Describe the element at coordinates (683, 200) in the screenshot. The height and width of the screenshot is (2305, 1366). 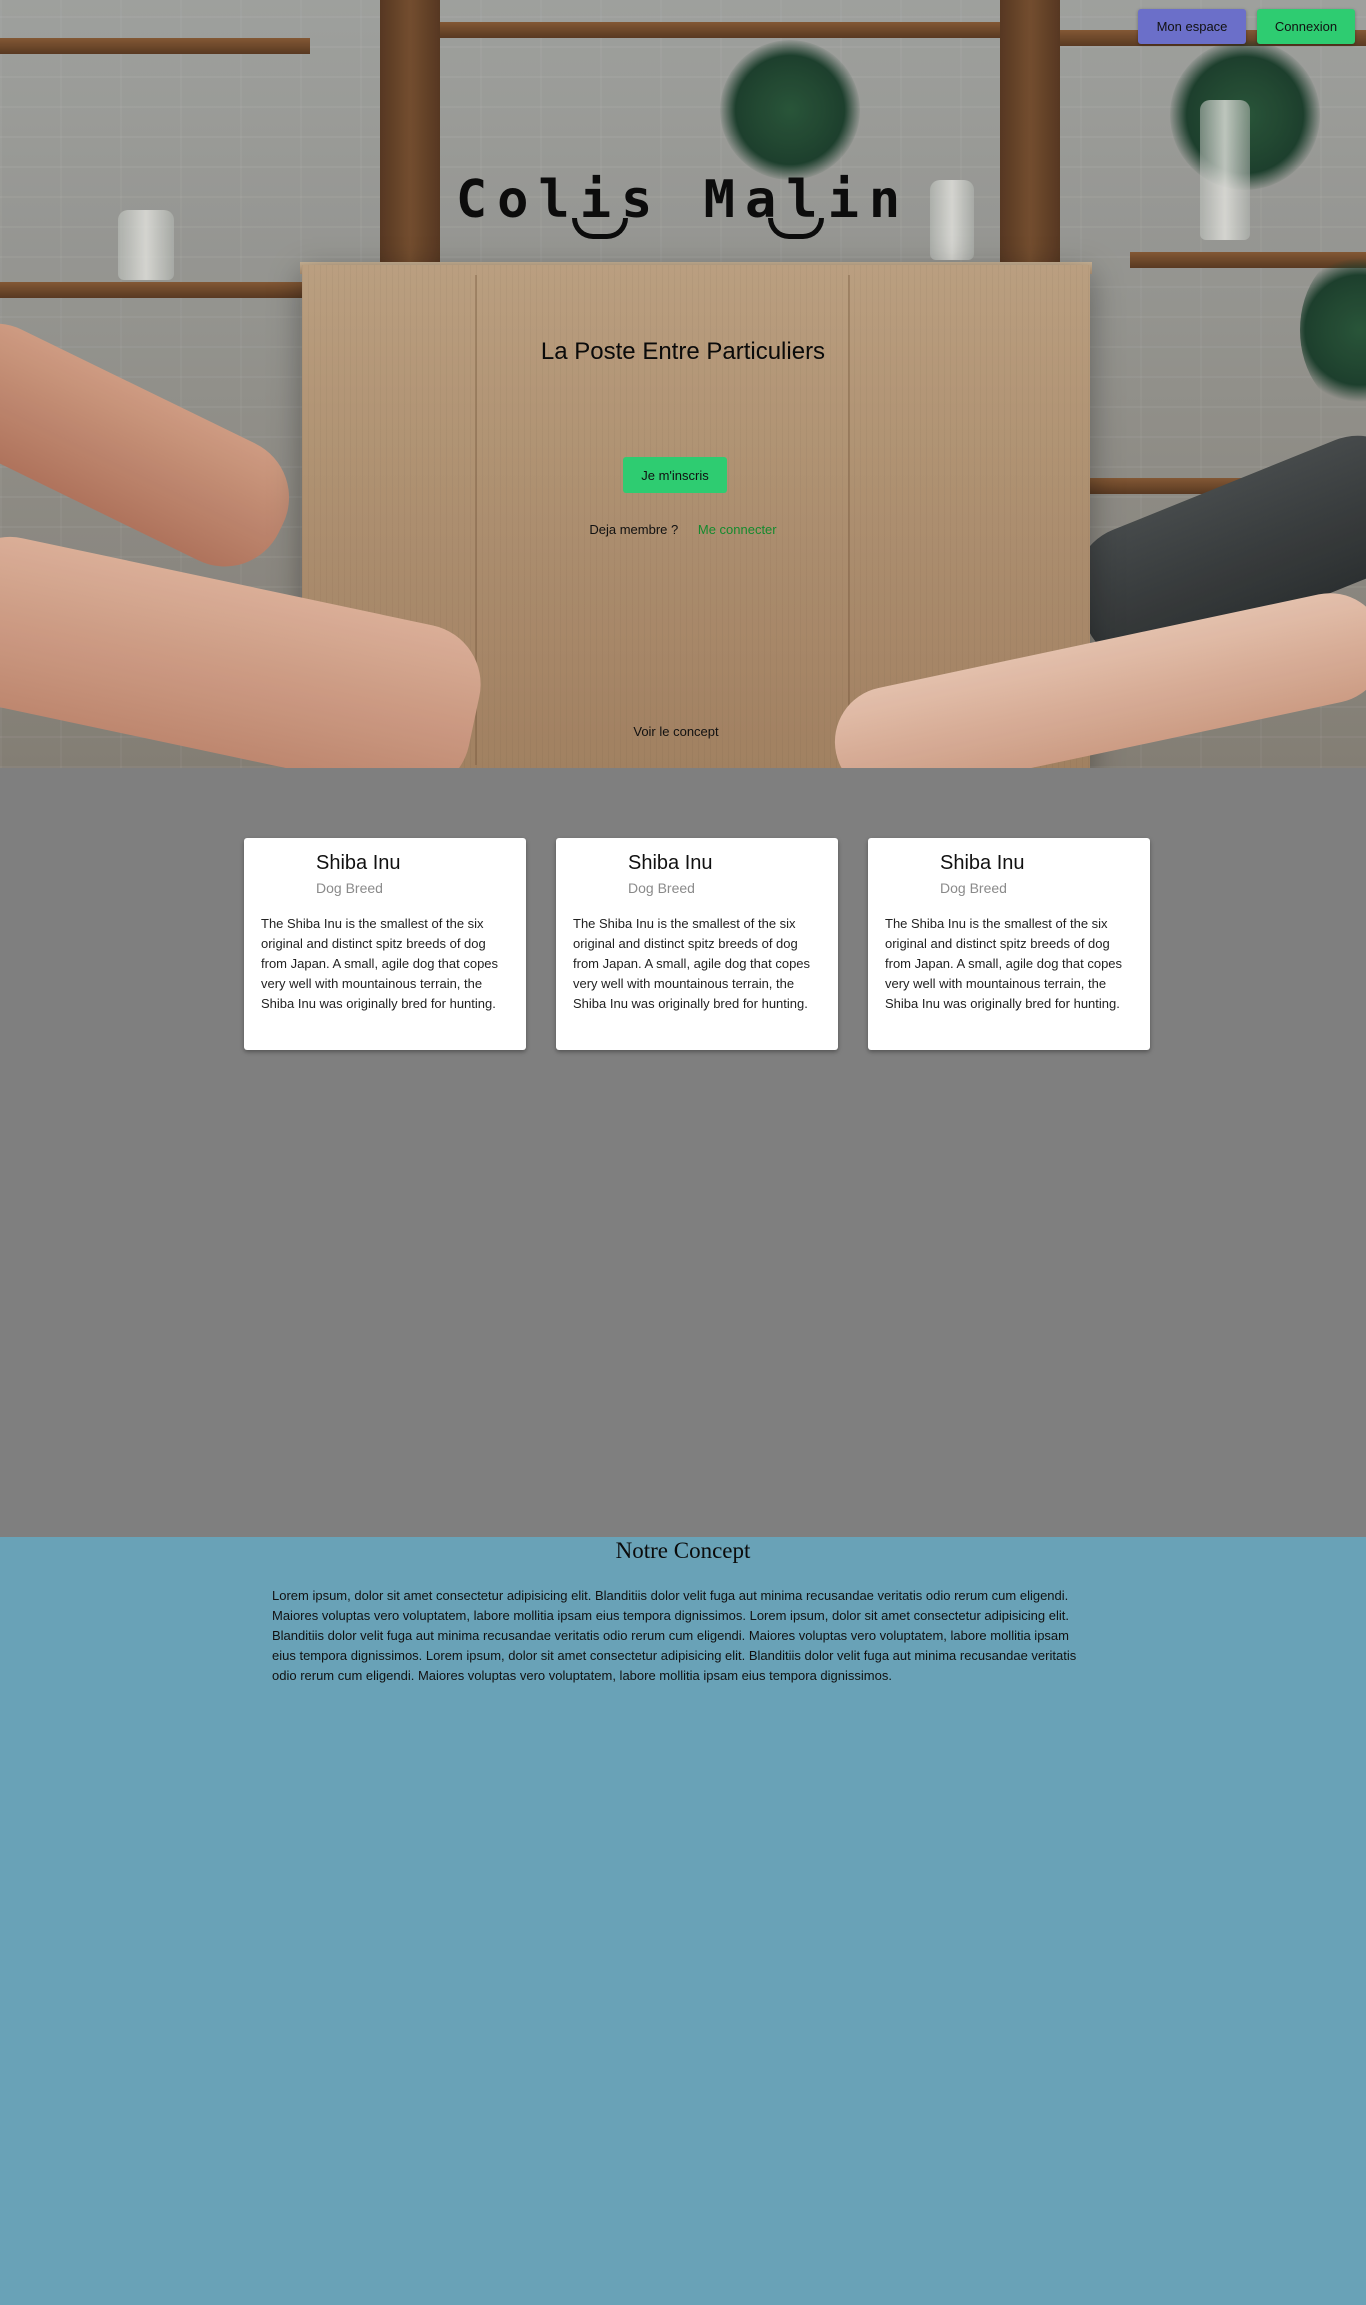
I see `site-logo: Colis Malin` at that location.